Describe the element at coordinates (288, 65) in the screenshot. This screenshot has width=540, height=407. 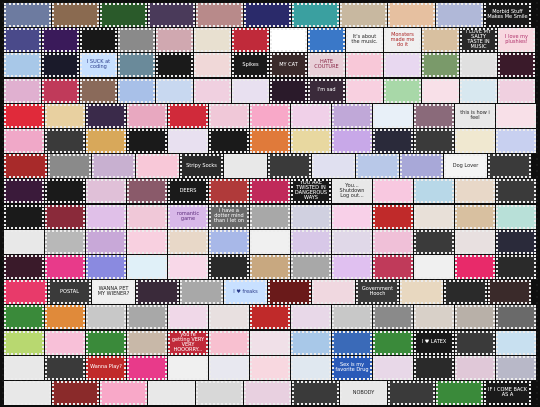
I see `stamp: MY CAT` at that location.